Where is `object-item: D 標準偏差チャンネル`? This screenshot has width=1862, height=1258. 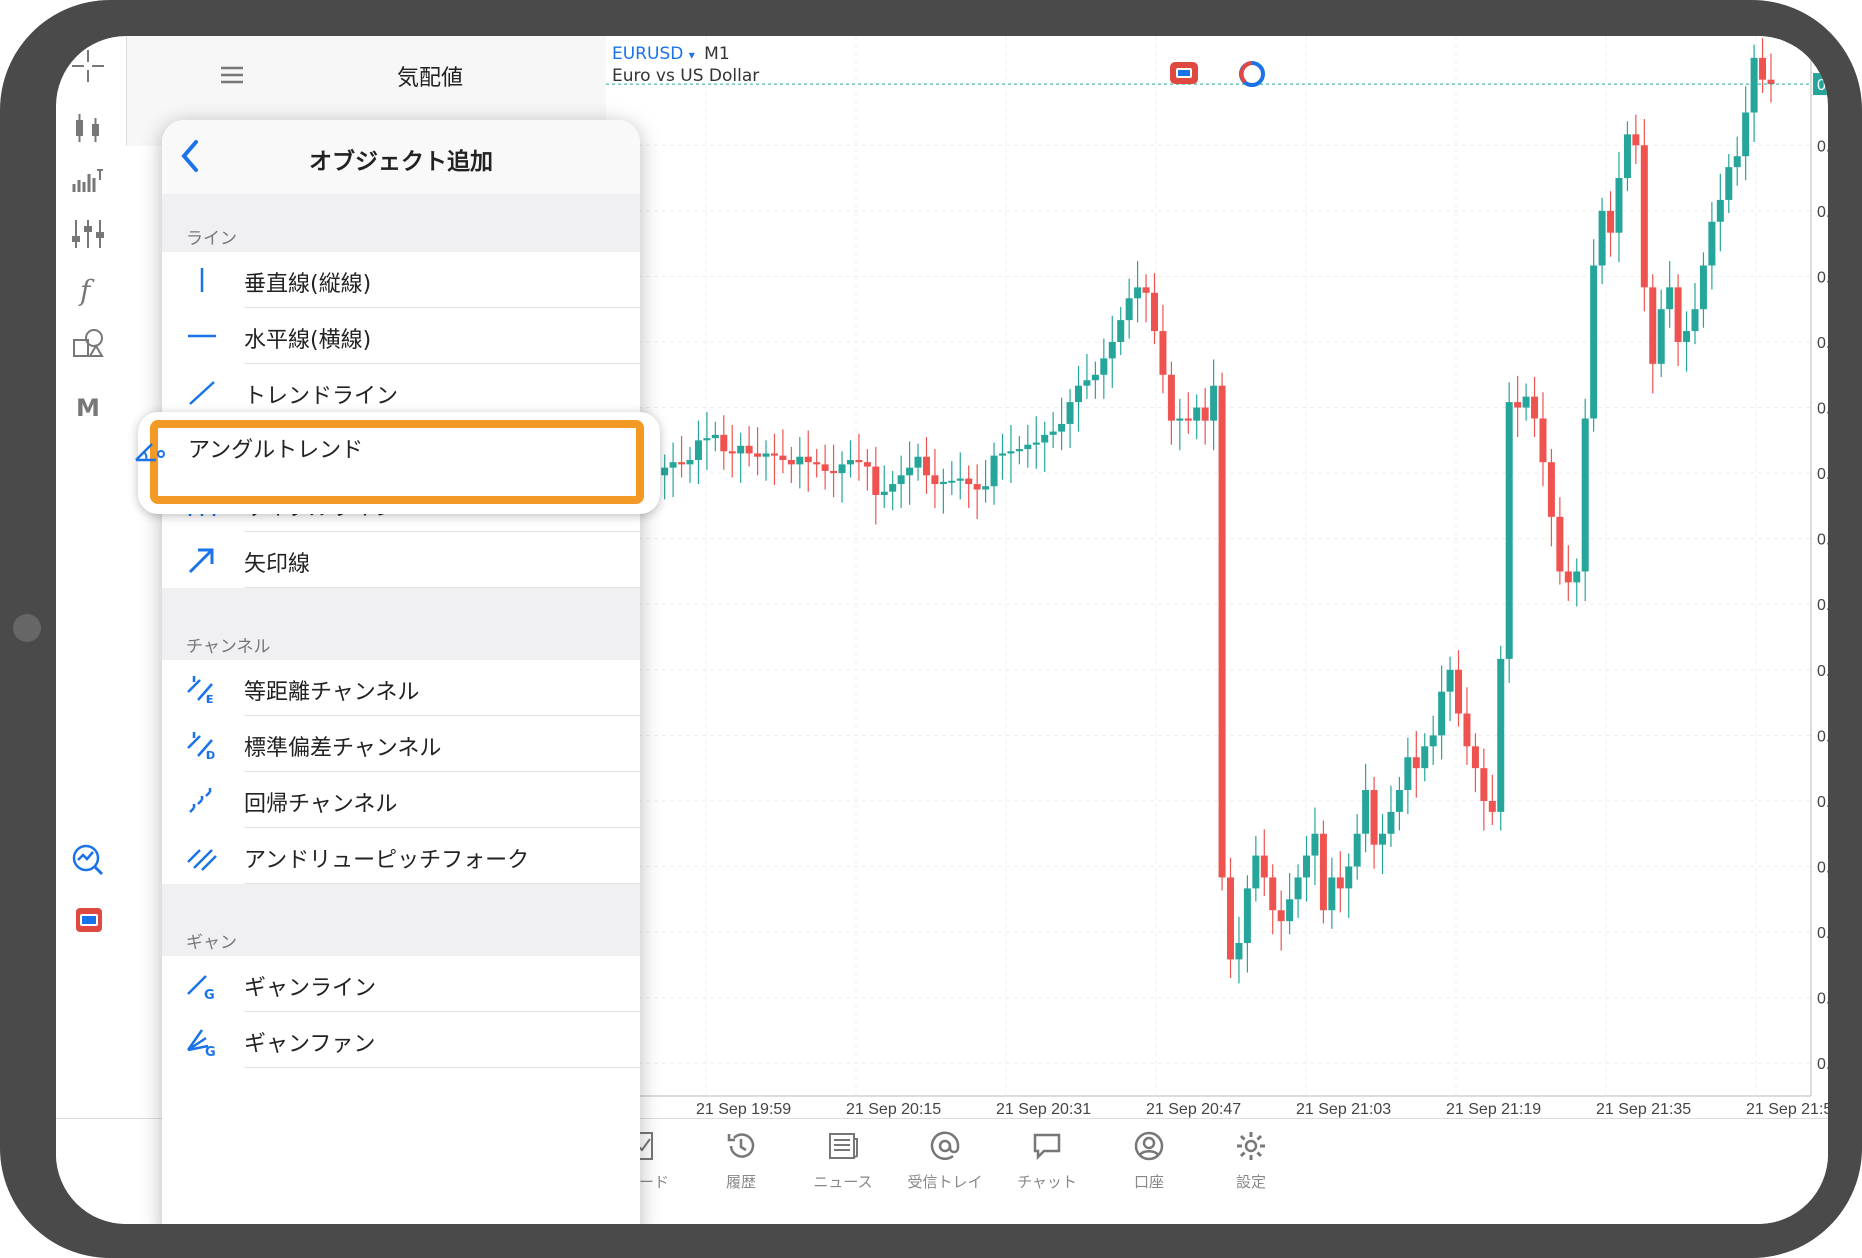 object-item: D 標準偏差チャンネル is located at coordinates (401, 744).